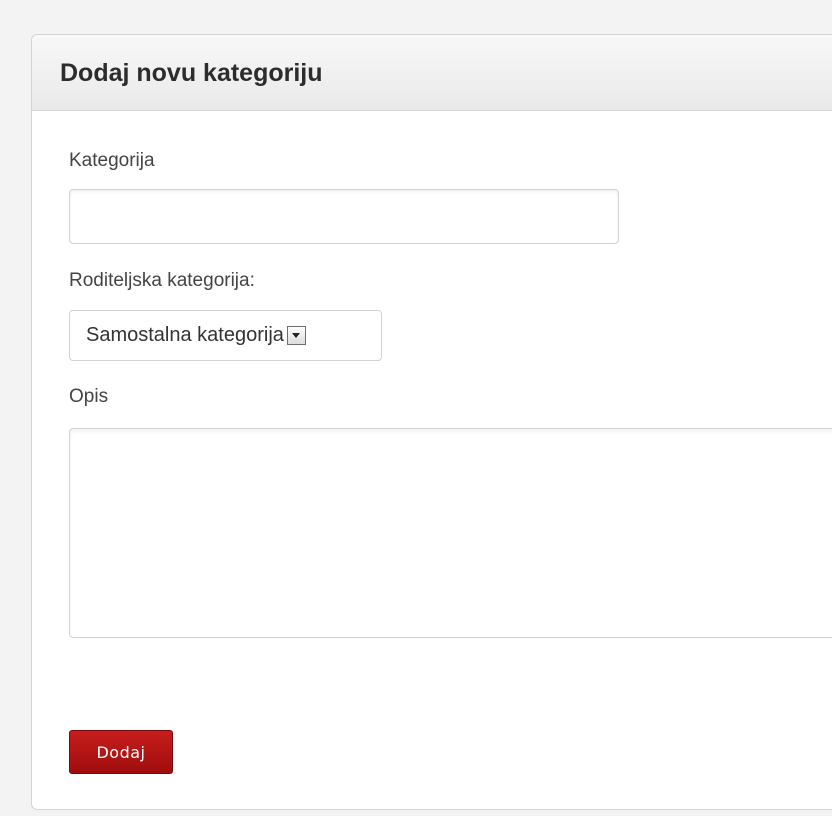  Describe the element at coordinates (185, 335) in the screenshot. I see `parent-category-selected-value: Samostalna kategorija` at that location.